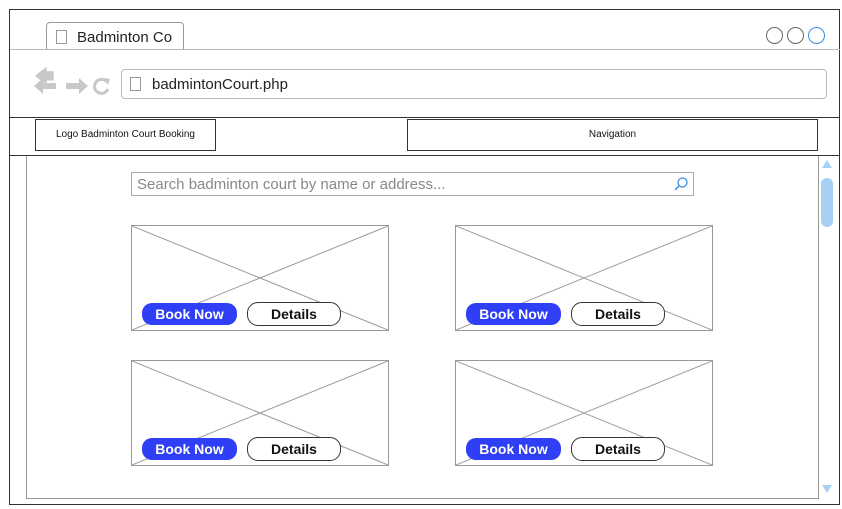 The image size is (842, 509). What do you see at coordinates (125, 135) in the screenshot?
I see `logo: Logo Badminton Court Booking` at bounding box center [125, 135].